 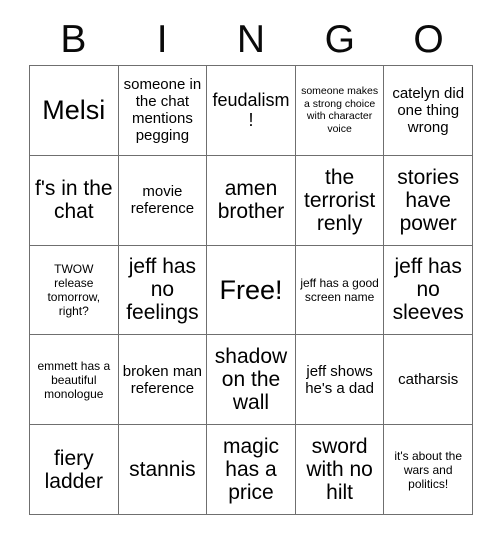 I want to click on bingo-cell: magic has a price, so click(x=251, y=470).